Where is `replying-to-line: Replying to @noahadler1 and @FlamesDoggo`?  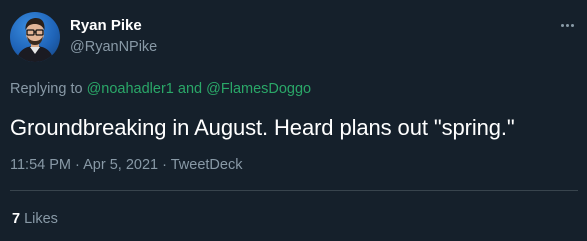 replying-to-line: Replying to @noahadler1 and @FlamesDoggo is located at coordinates (160, 89).